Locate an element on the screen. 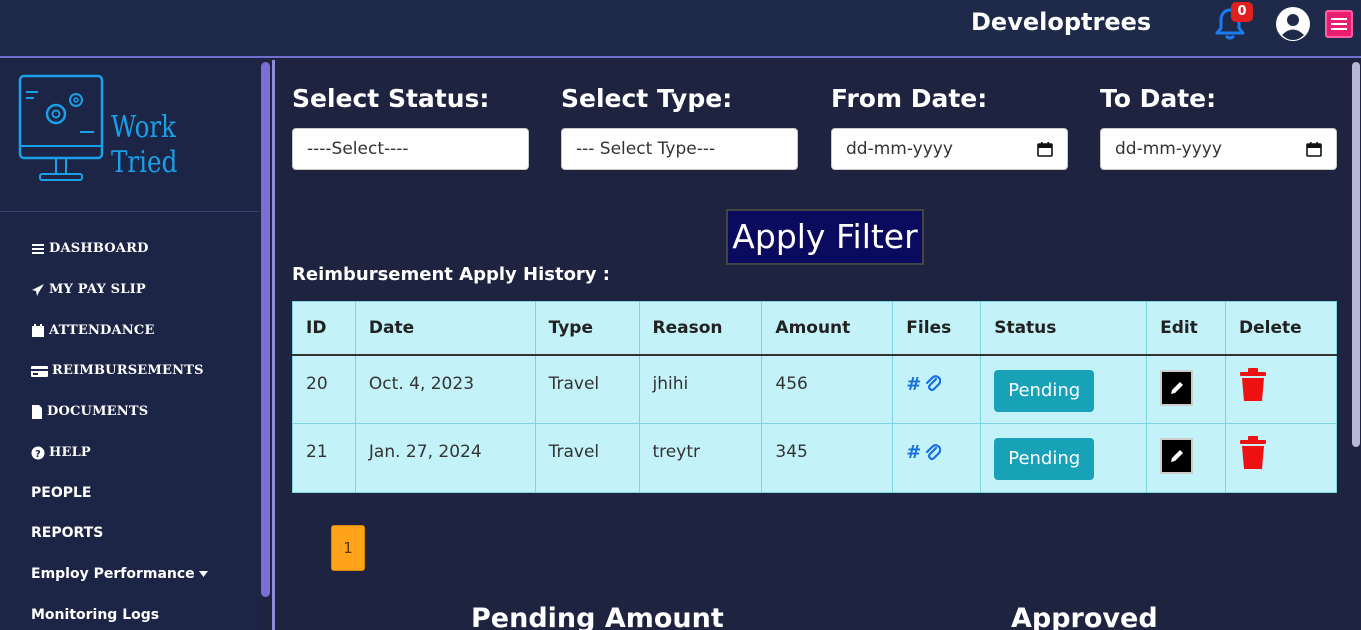  sidebar-item-documents: DOCUMENTS is located at coordinates (89, 411).